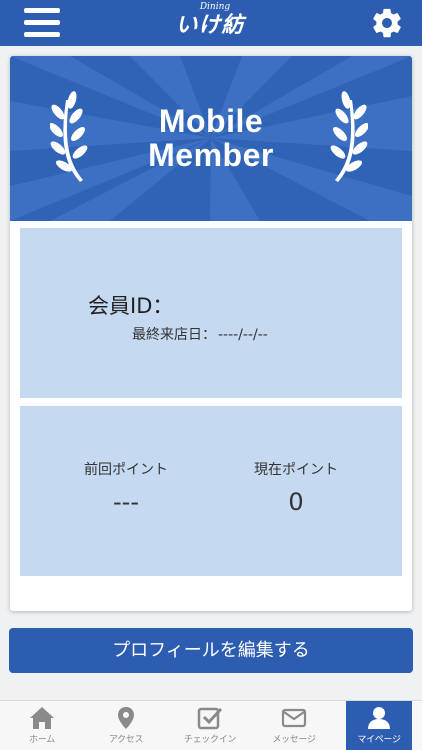 This screenshot has width=422, height=750. What do you see at coordinates (294, 718) in the screenshot?
I see `mail-icon` at bounding box center [294, 718].